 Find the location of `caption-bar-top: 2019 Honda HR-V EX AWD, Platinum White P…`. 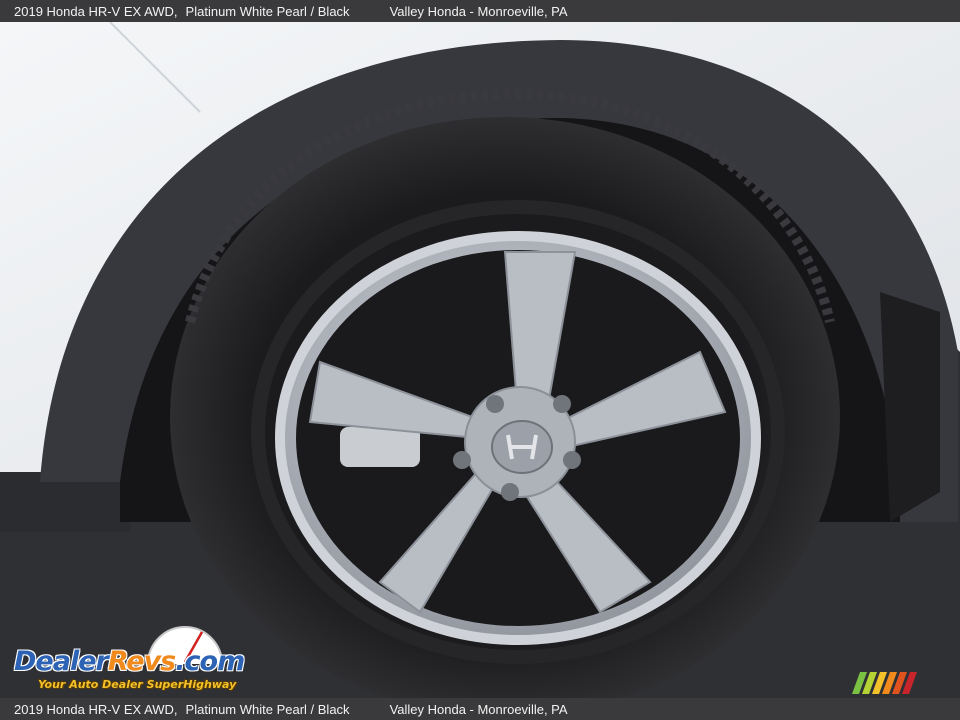

caption-bar-top: 2019 Honda HR-V EX AWD, Platinum White P… is located at coordinates (480, 11).